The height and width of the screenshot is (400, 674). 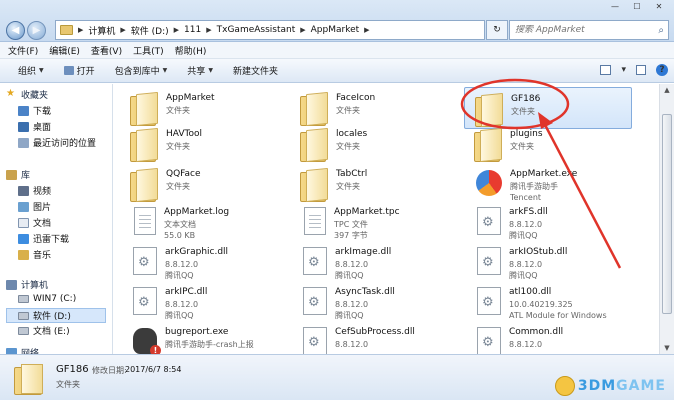 What do you see at coordinates (548, 144) in the screenshot?
I see `file-item: plugins 文件夹` at bounding box center [548, 144].